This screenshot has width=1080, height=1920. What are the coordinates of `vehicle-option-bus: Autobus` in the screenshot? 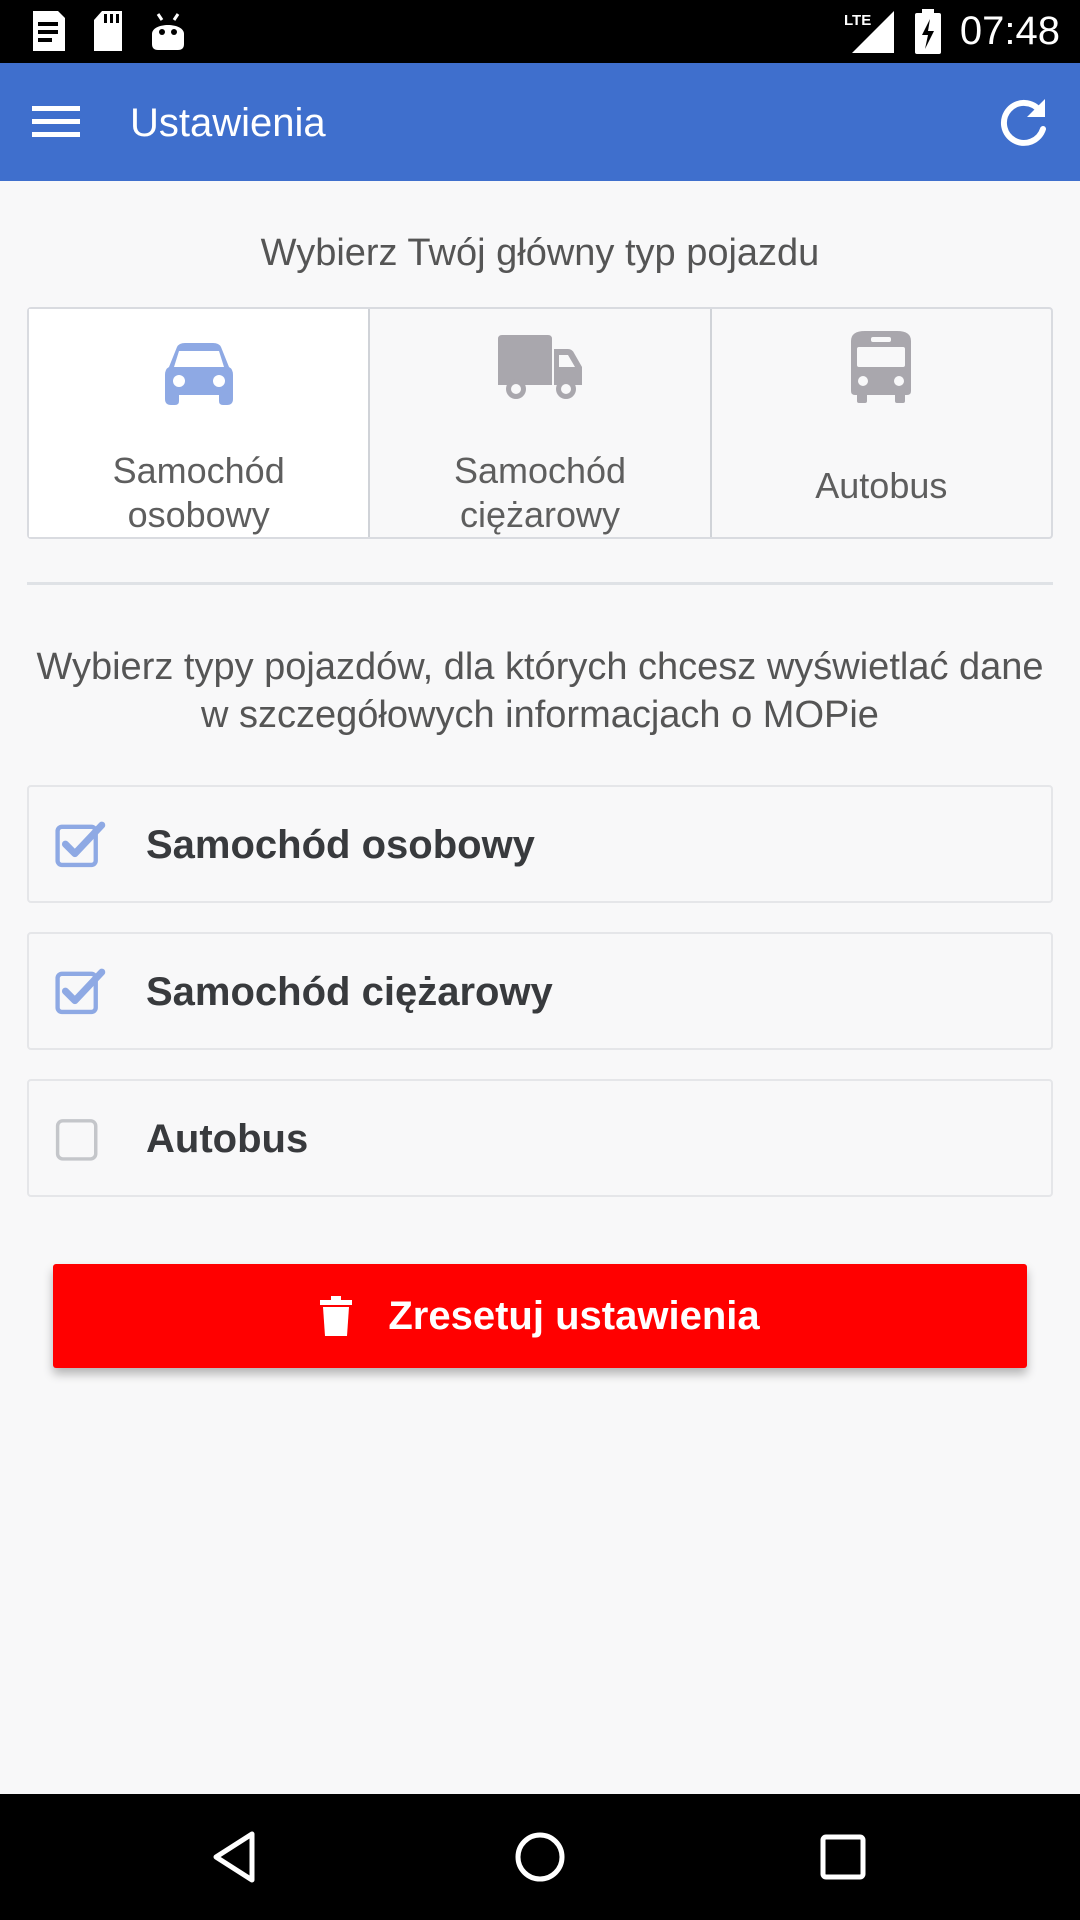 It's located at (880, 423).